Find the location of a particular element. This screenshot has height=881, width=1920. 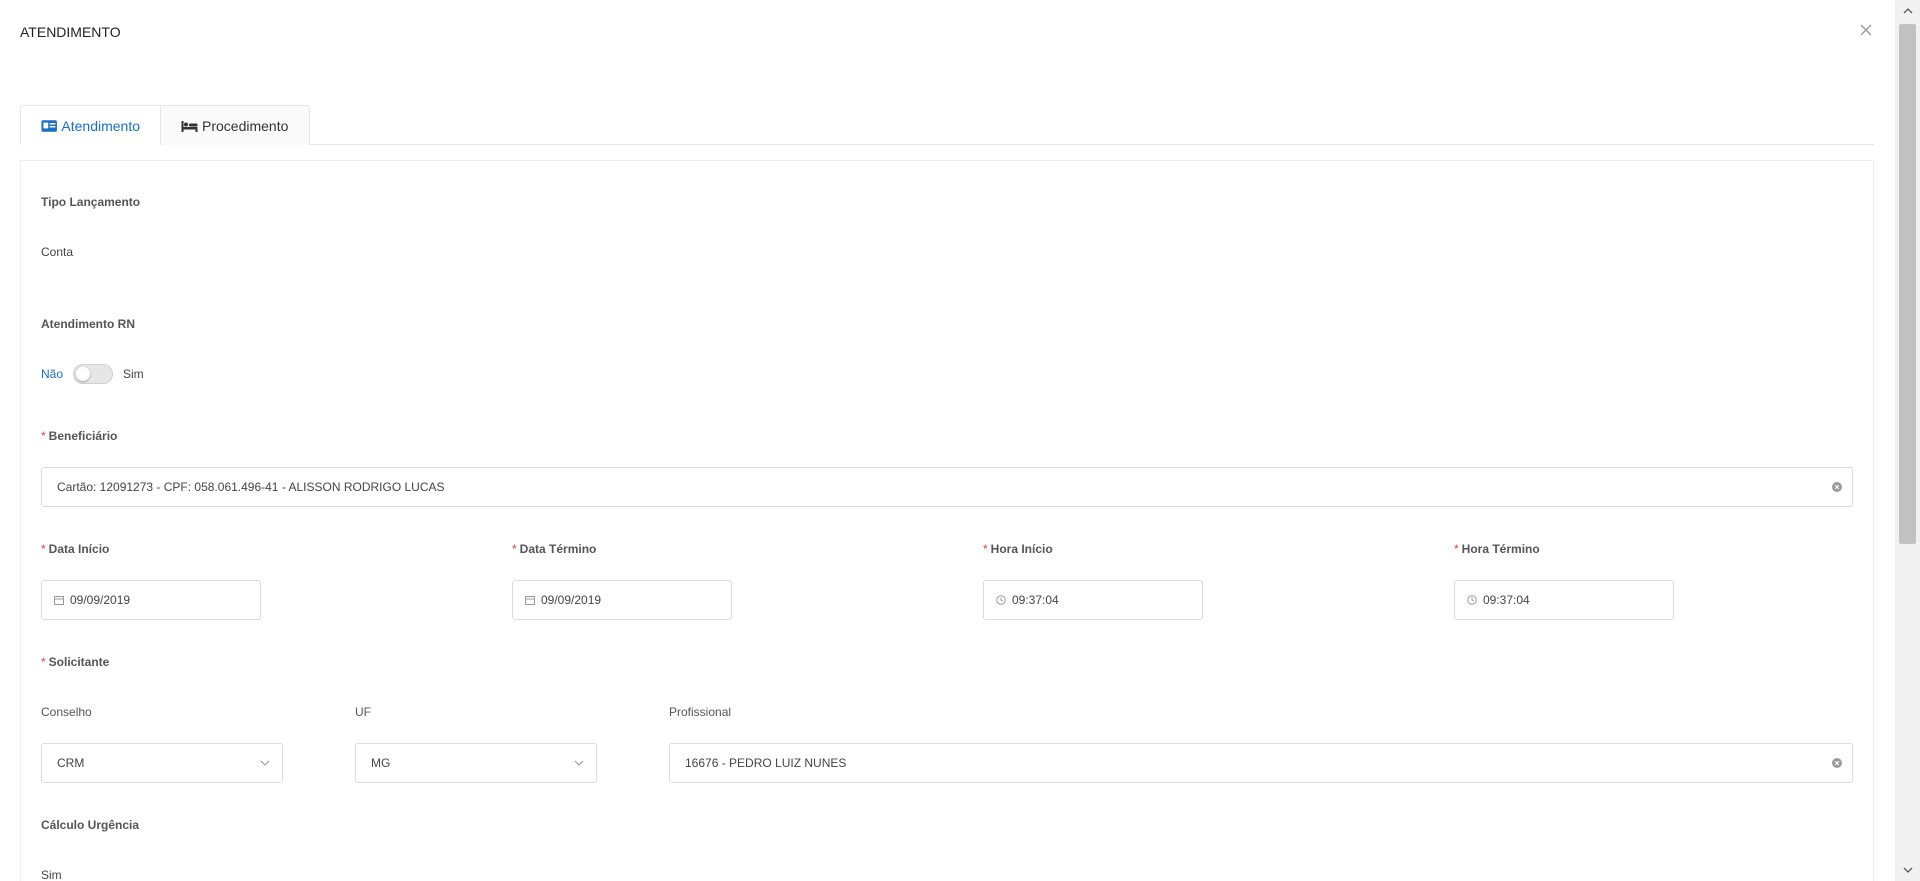

solicitante-label: * Solicitante is located at coordinates (75, 662).